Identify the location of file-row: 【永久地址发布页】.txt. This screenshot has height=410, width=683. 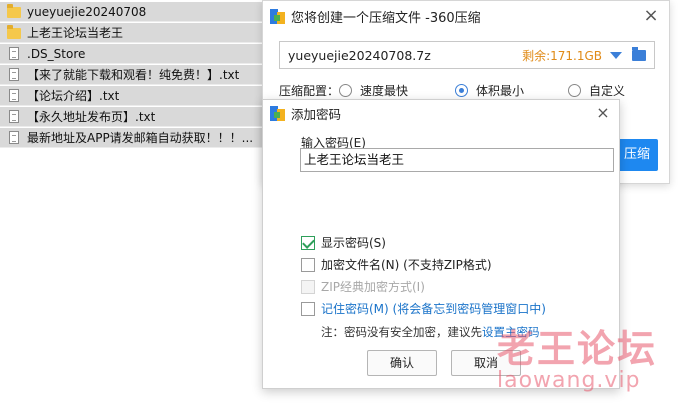
(131, 117).